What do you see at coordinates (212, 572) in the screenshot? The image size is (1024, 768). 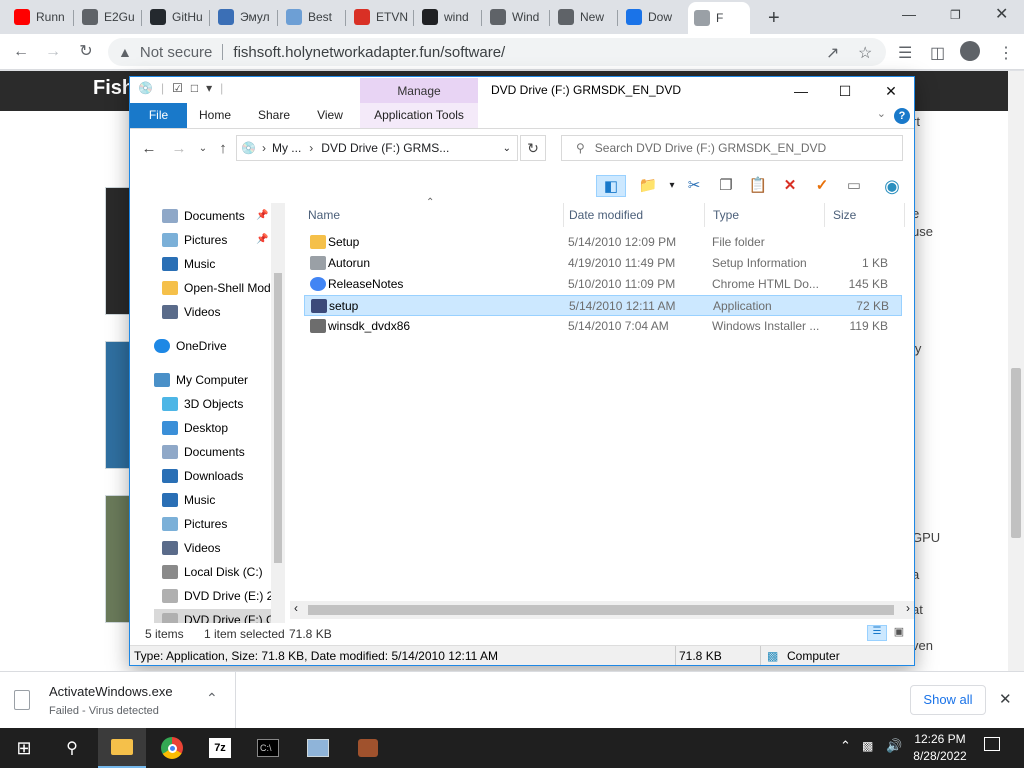 I see `nav-item: Local Disk (C:)` at bounding box center [212, 572].